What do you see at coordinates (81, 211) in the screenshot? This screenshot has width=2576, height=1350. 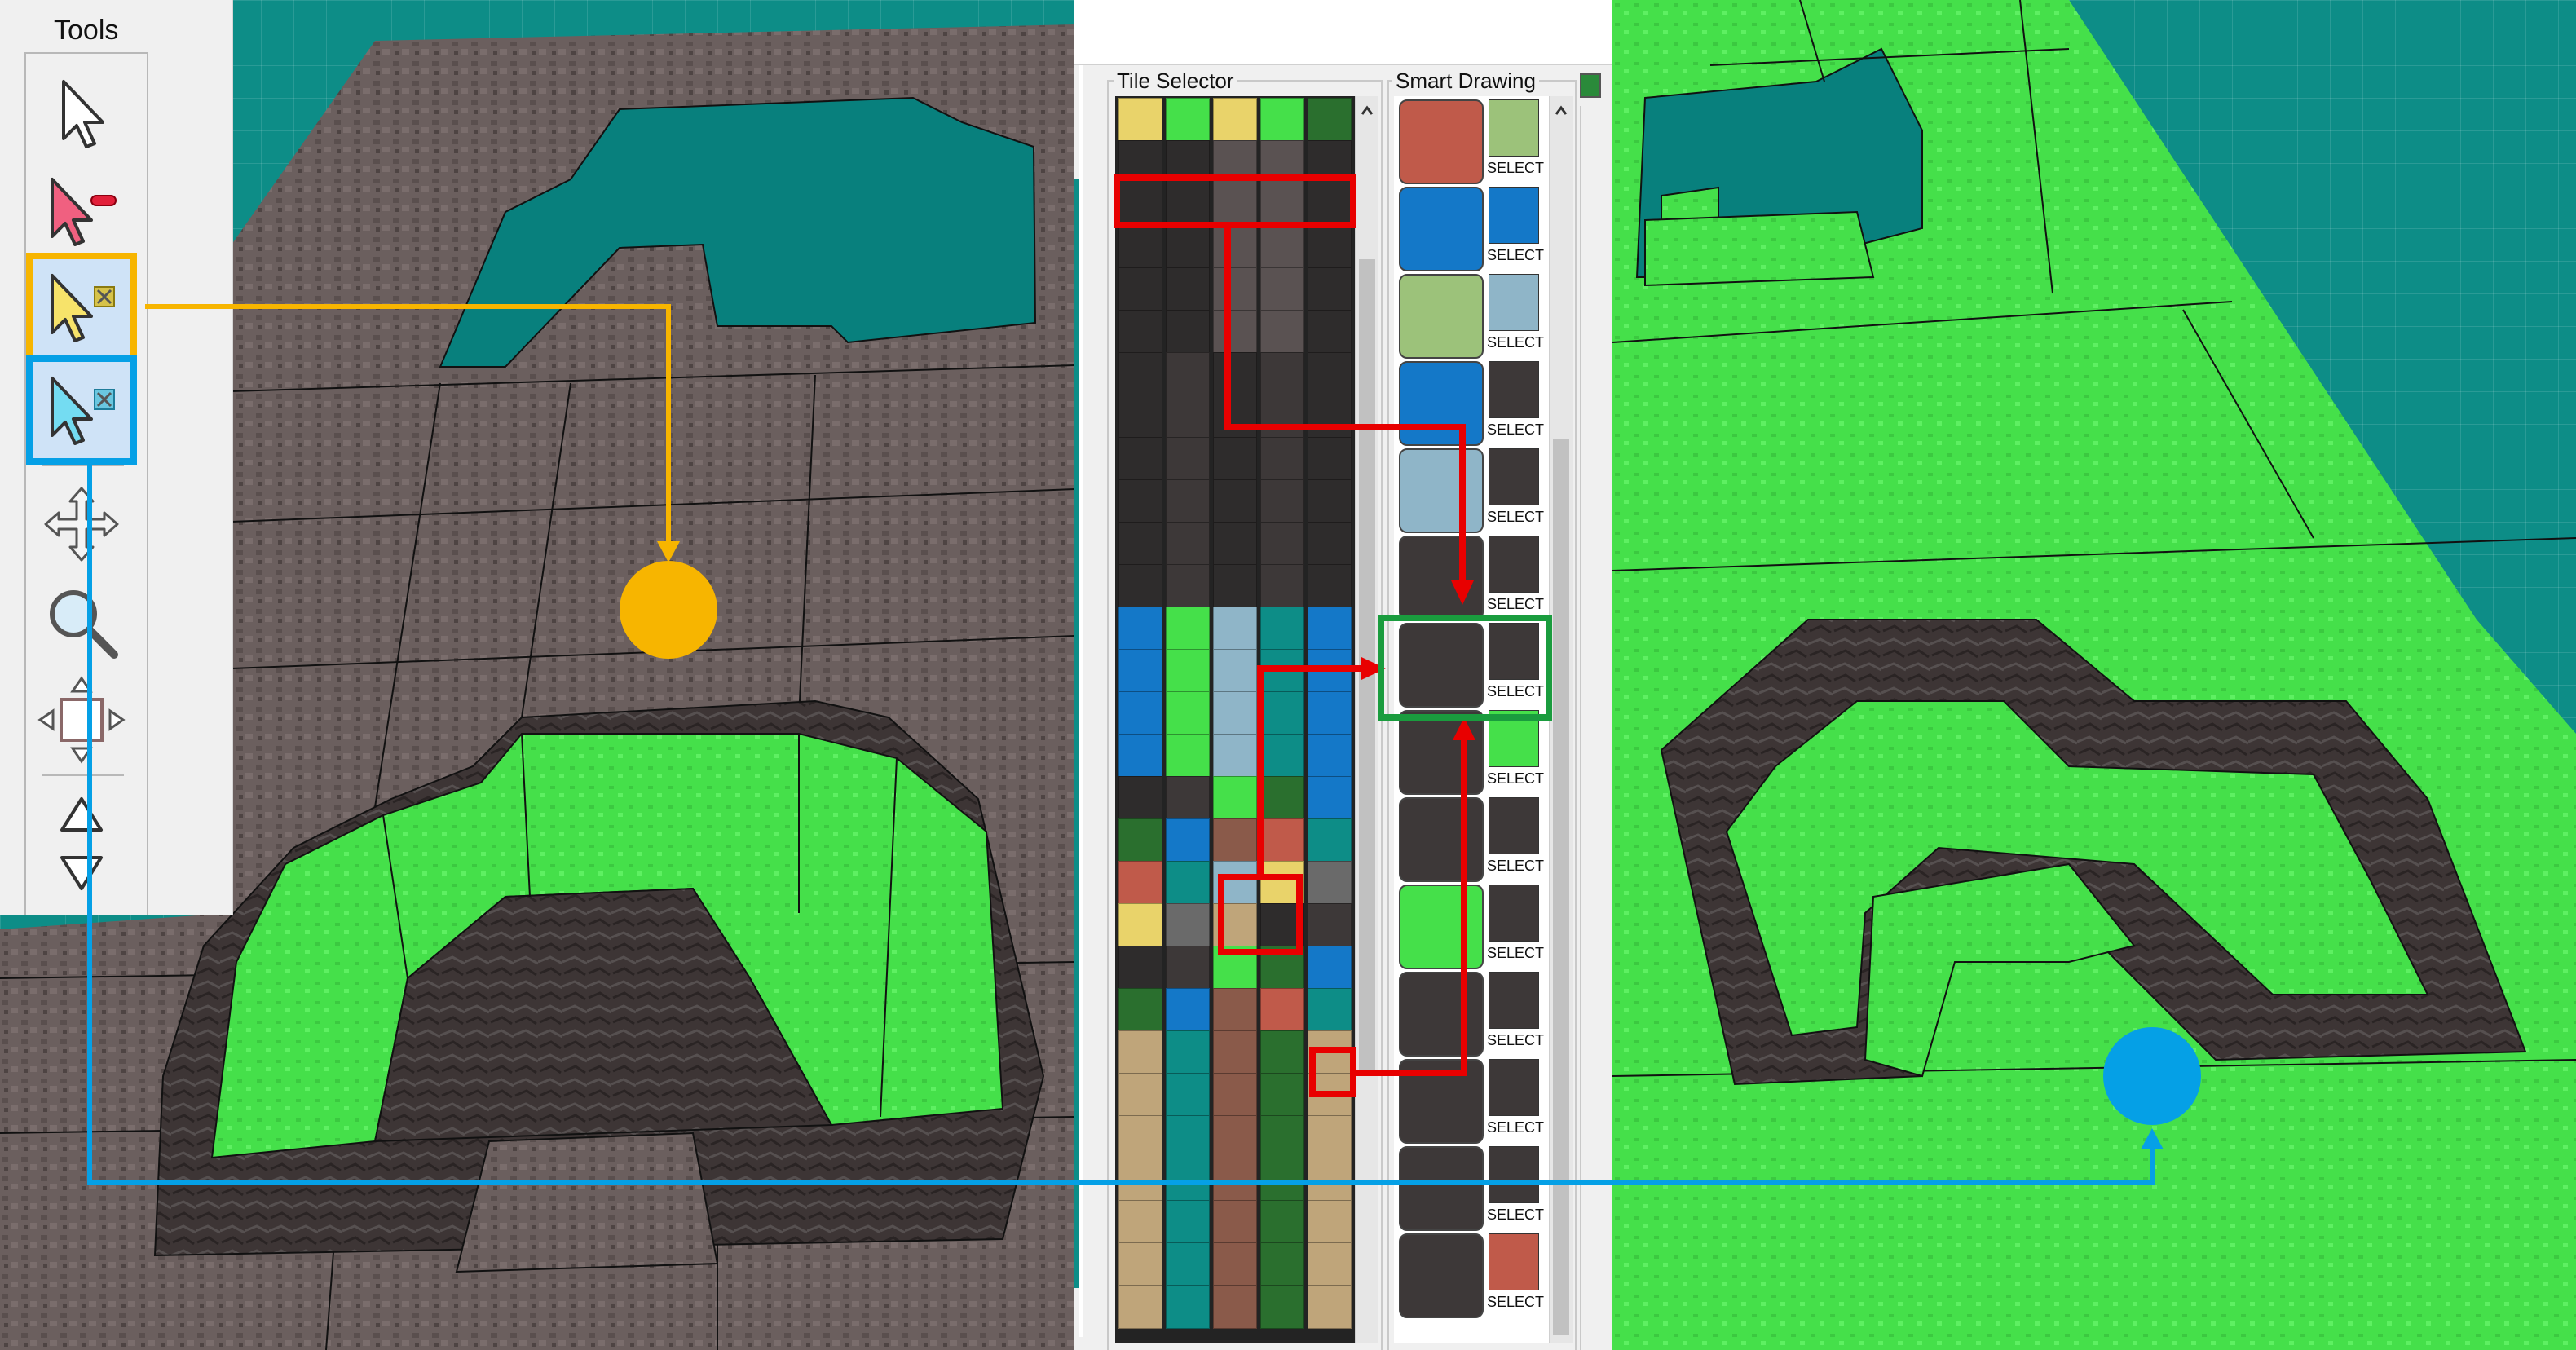 I see `select-remove-tool-button` at bounding box center [81, 211].